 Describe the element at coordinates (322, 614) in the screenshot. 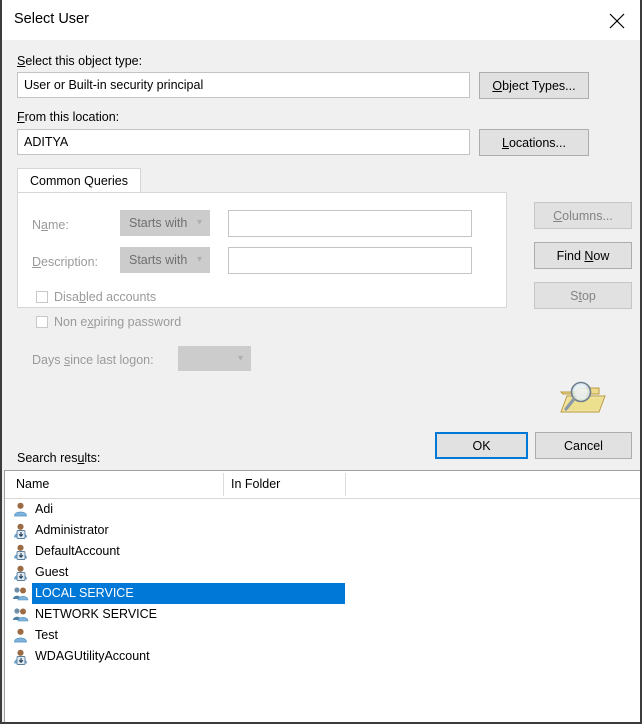

I see `table-row: NETWORK SERVICE` at that location.